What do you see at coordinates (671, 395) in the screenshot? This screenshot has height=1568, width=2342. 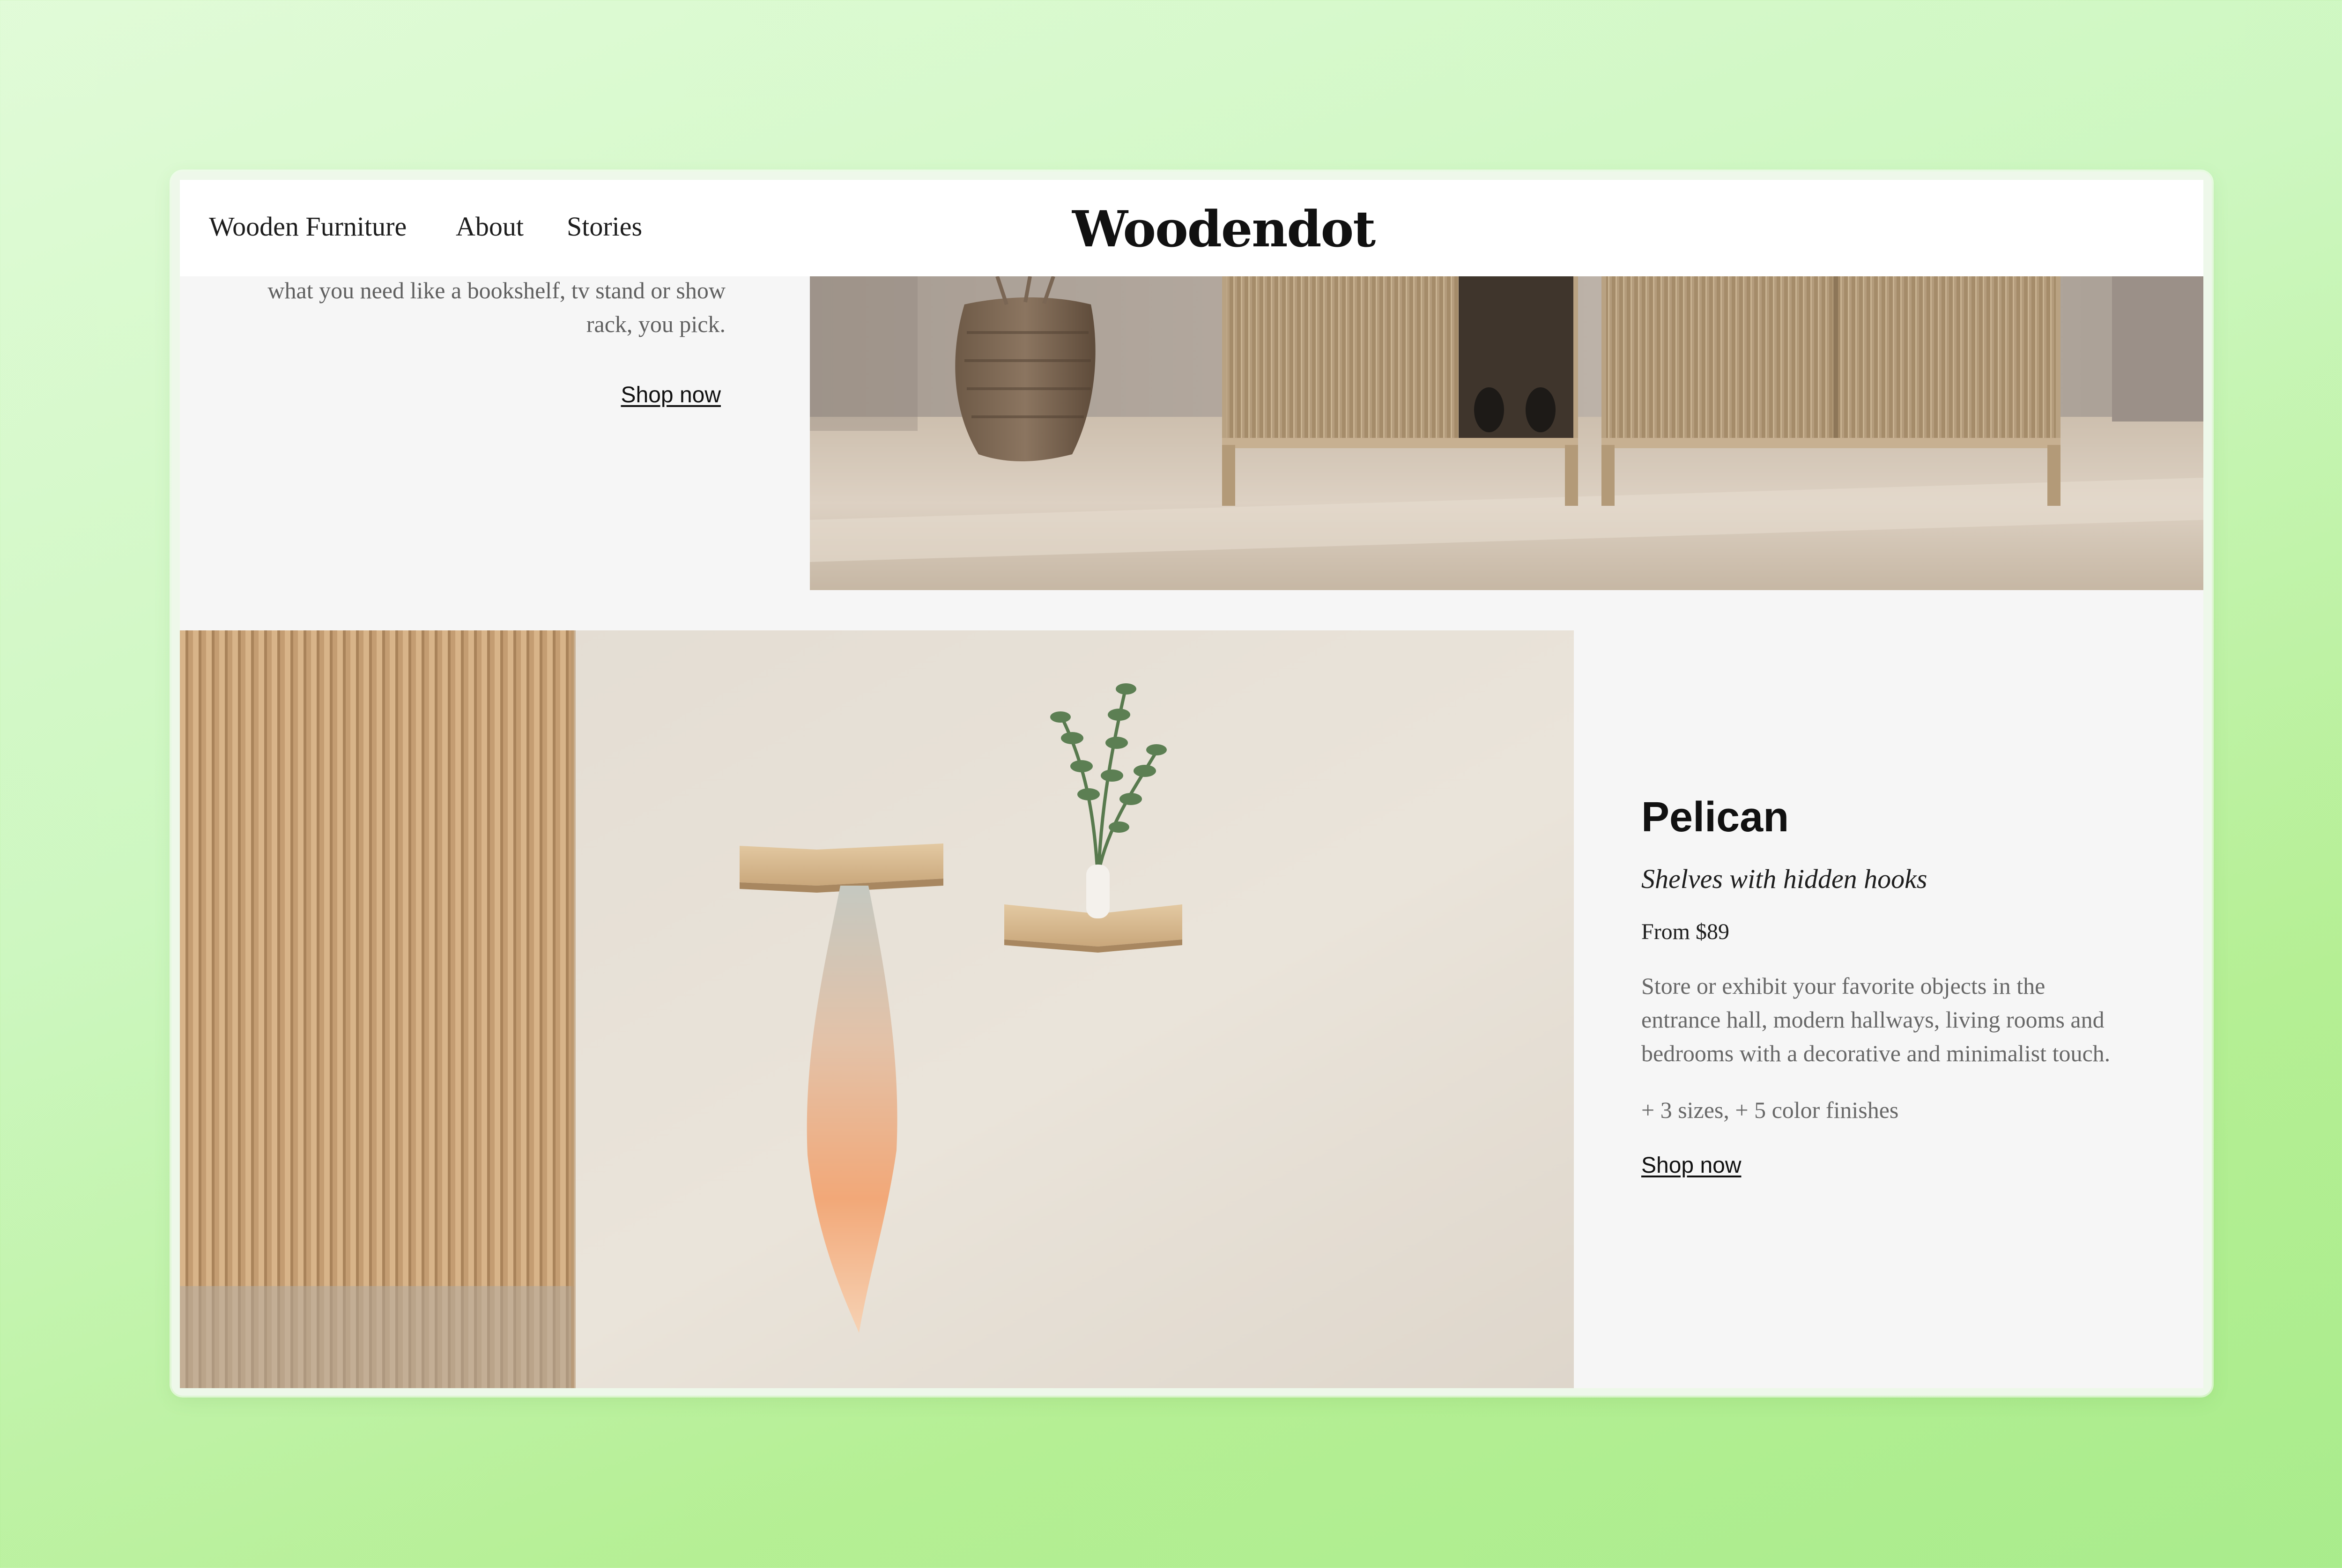 I see `top-shop-now-link: Shop now` at bounding box center [671, 395].